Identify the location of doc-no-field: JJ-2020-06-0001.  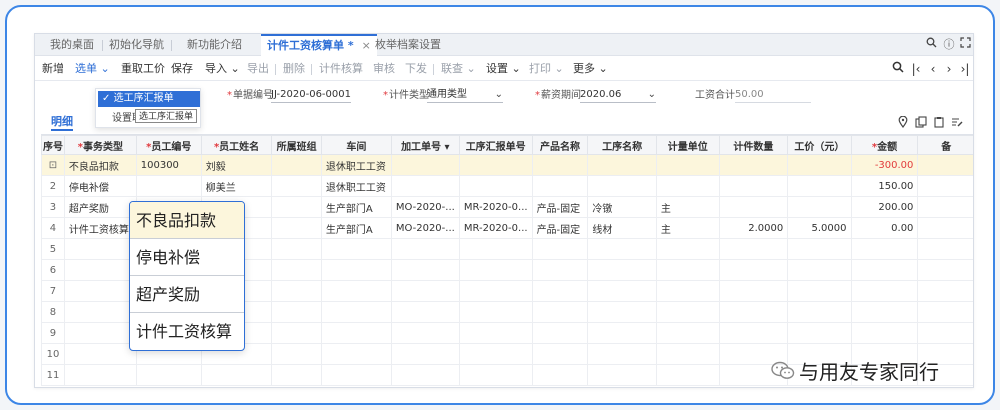
(311, 95).